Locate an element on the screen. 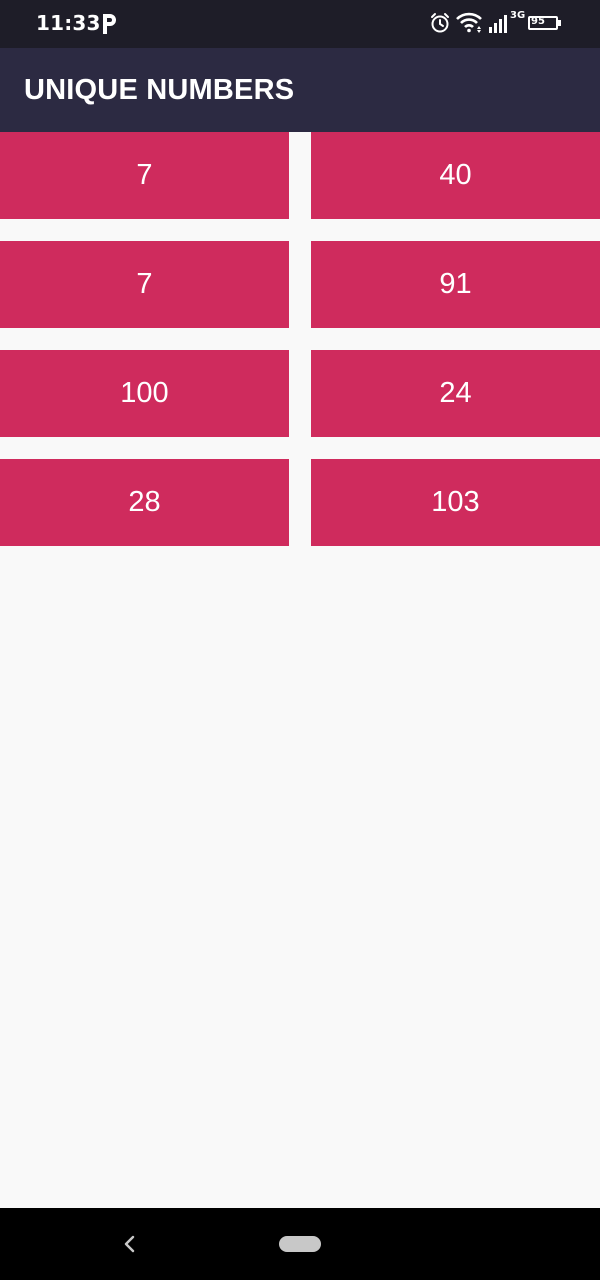 This screenshot has width=600, height=1280. home-pill-icon is located at coordinates (300, 1244).